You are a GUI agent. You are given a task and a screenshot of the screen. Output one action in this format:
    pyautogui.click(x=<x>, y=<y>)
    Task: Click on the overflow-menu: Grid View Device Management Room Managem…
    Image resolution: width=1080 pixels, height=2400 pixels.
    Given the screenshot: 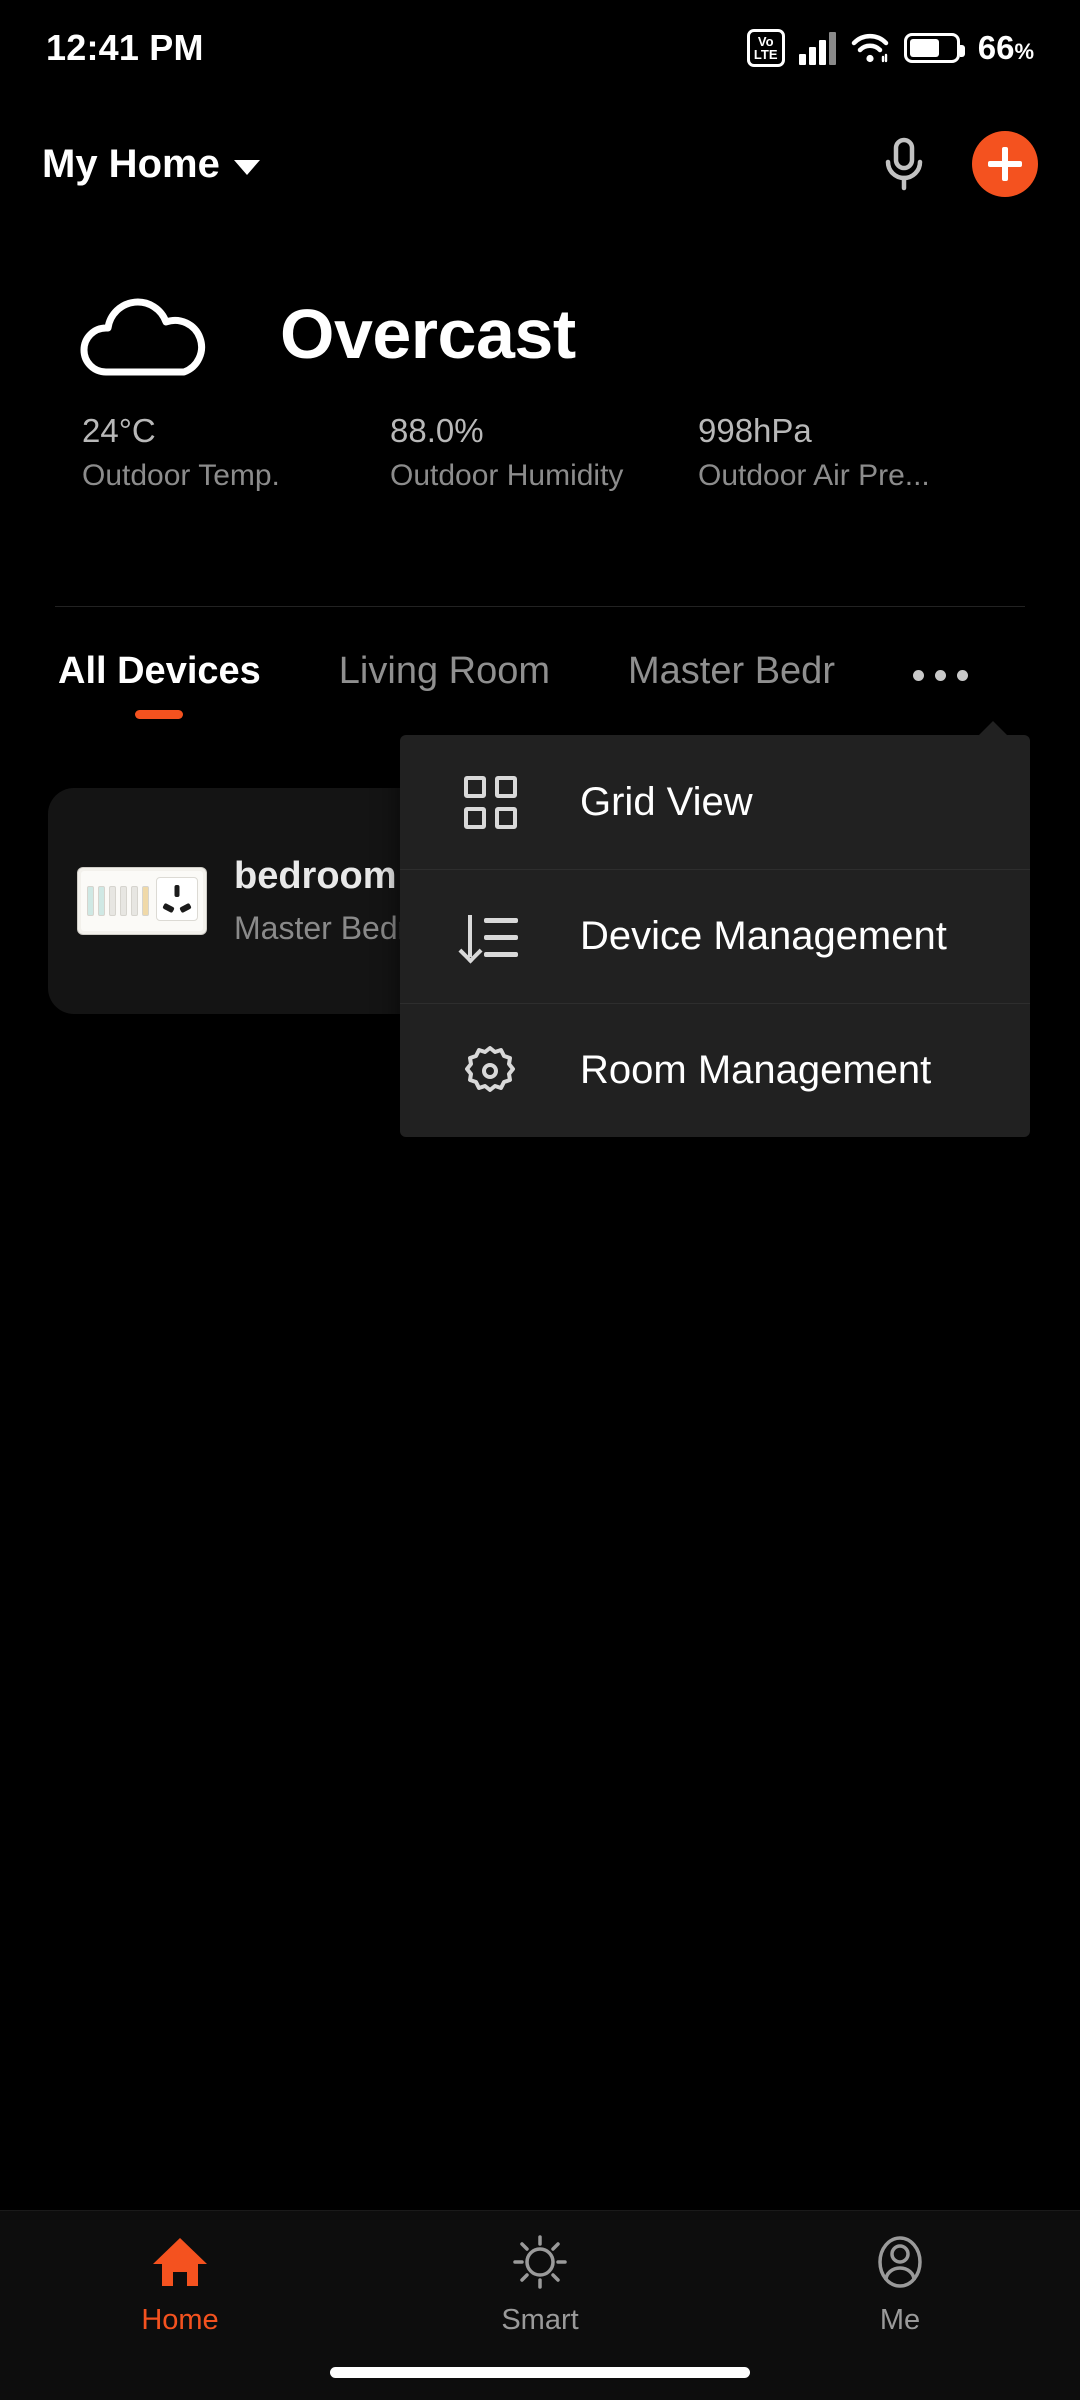 What is the action you would take?
    pyautogui.click(x=715, y=929)
    